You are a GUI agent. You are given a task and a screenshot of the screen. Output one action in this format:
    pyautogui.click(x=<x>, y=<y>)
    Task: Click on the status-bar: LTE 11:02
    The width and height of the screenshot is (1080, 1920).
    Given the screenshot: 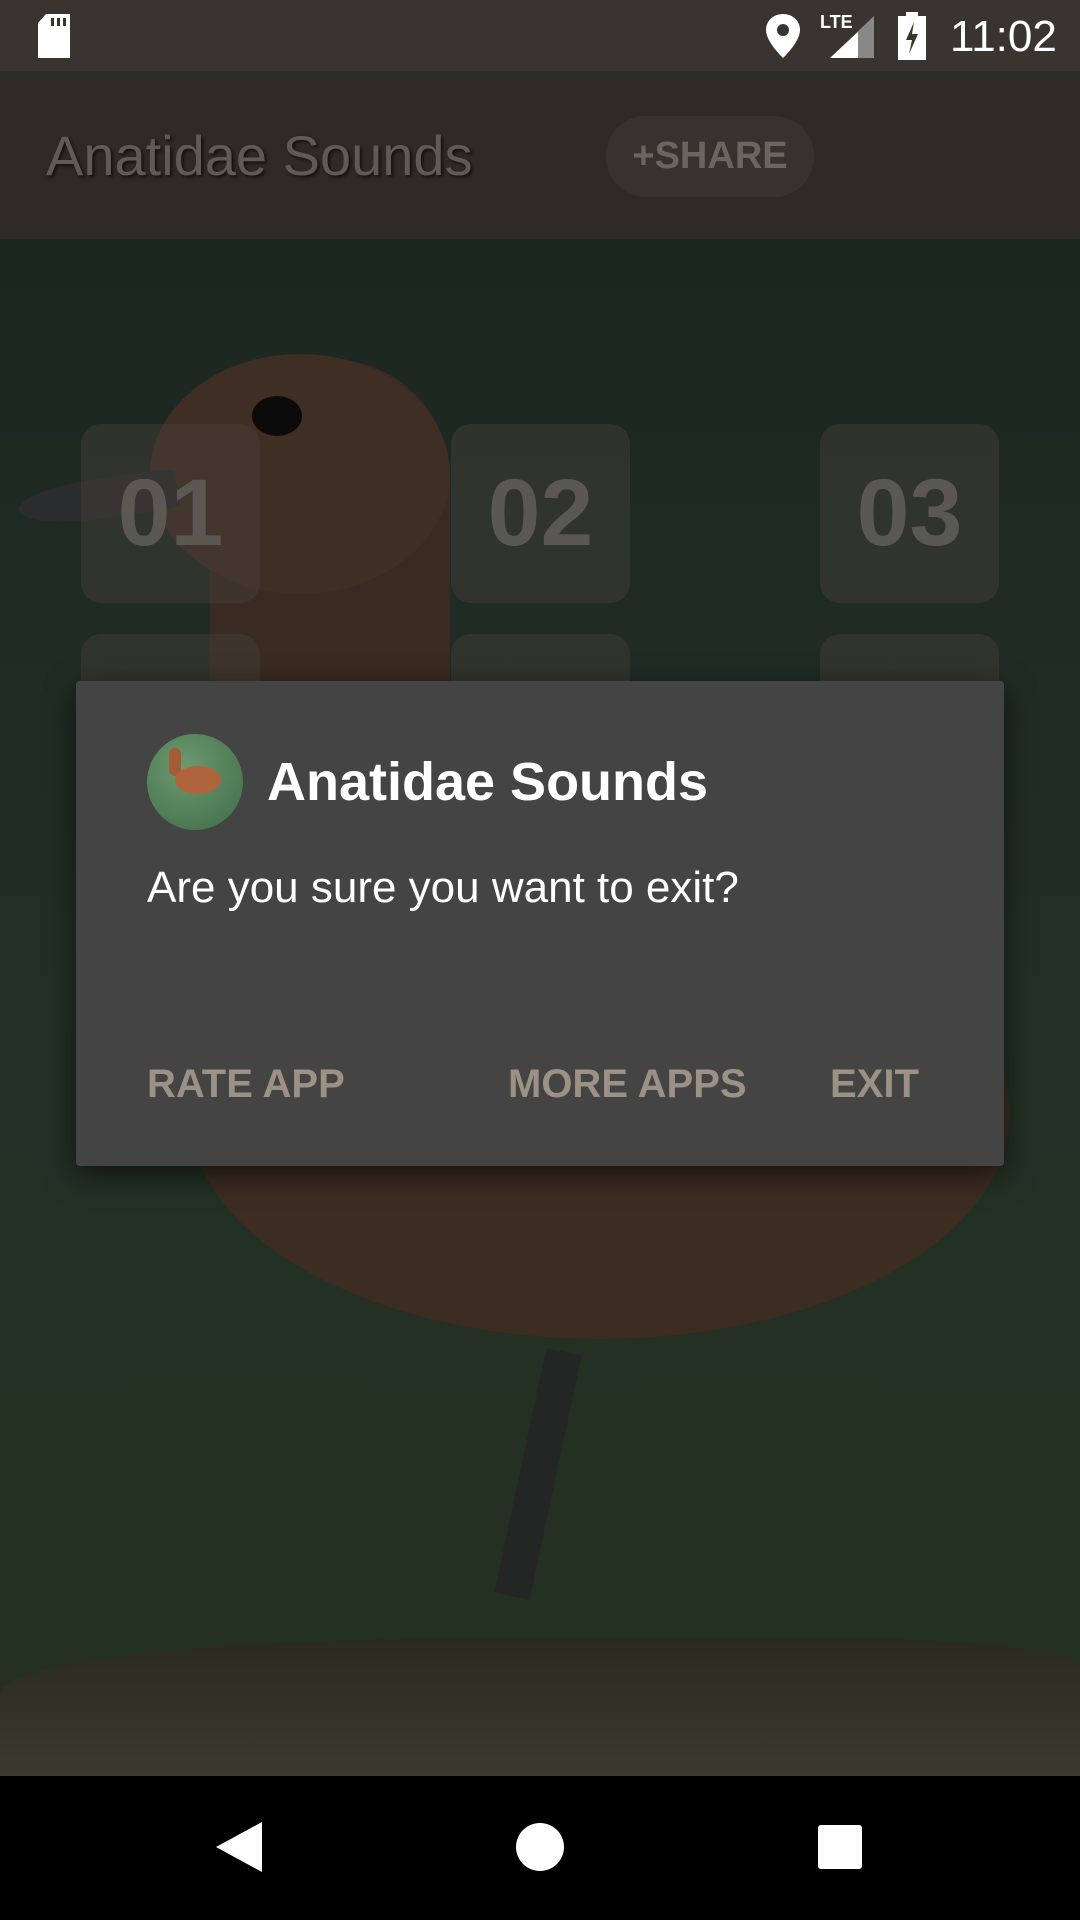 What is the action you would take?
    pyautogui.click(x=540, y=35)
    